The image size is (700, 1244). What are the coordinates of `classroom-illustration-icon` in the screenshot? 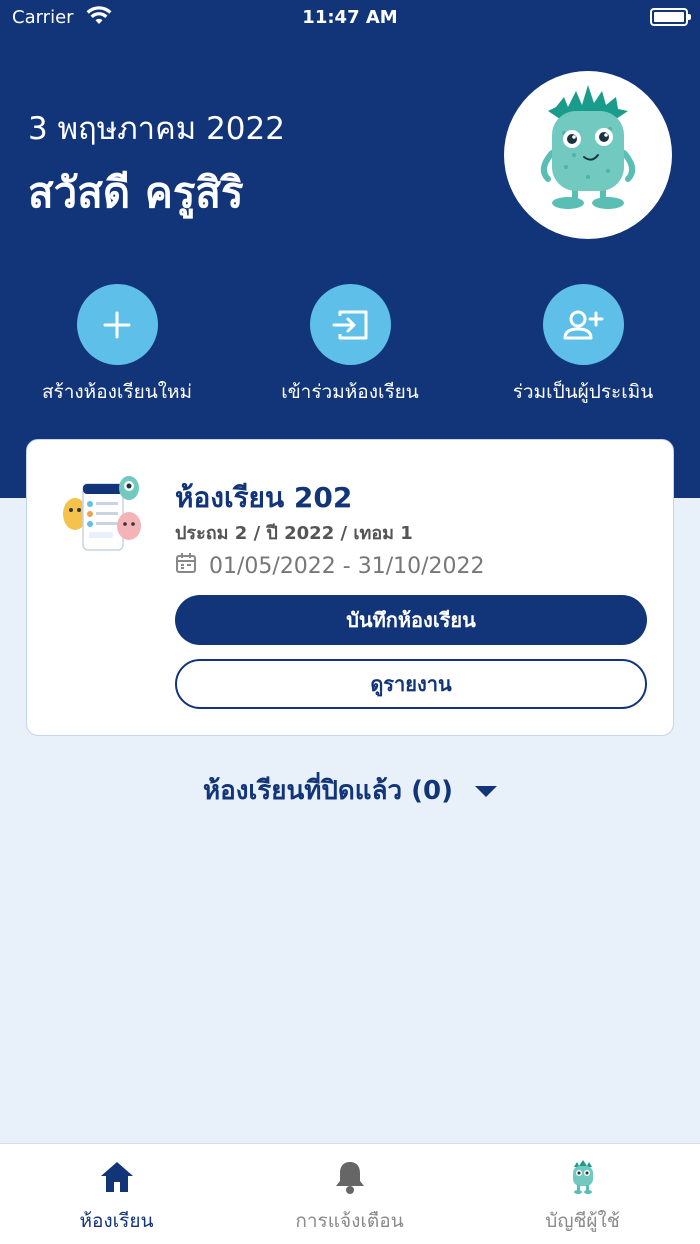 It's located at (103, 514).